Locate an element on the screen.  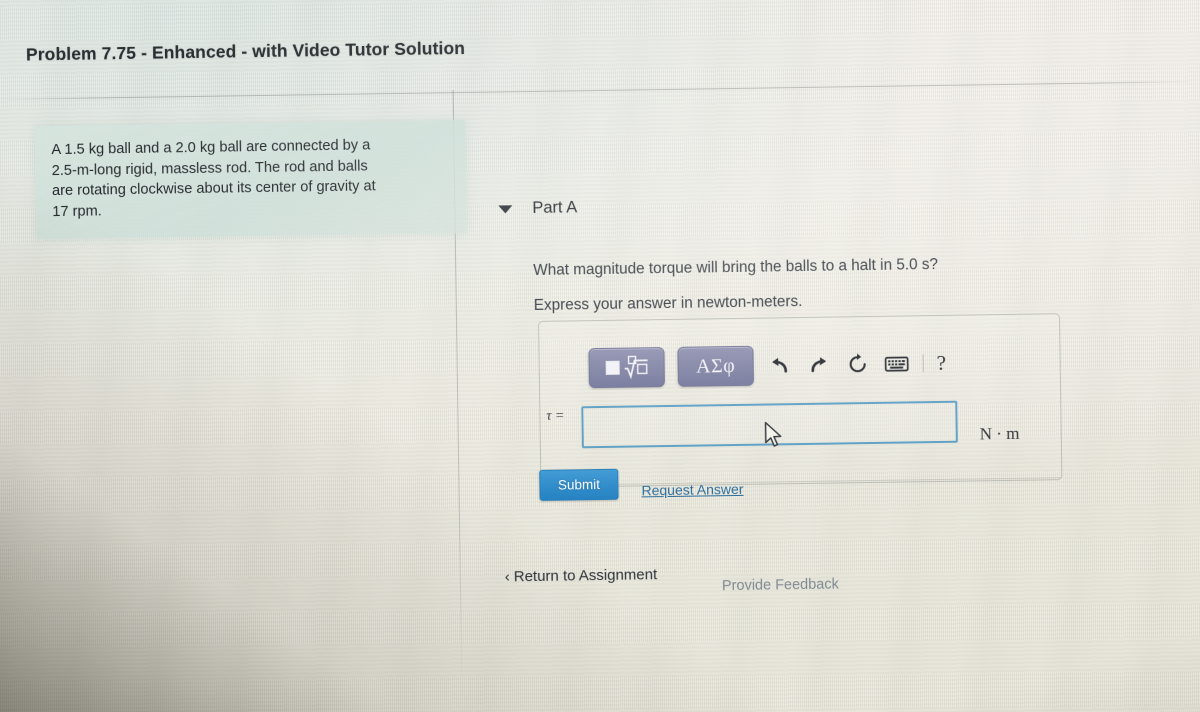
greek-letters-label: ΑΣφ is located at coordinates (715, 366).